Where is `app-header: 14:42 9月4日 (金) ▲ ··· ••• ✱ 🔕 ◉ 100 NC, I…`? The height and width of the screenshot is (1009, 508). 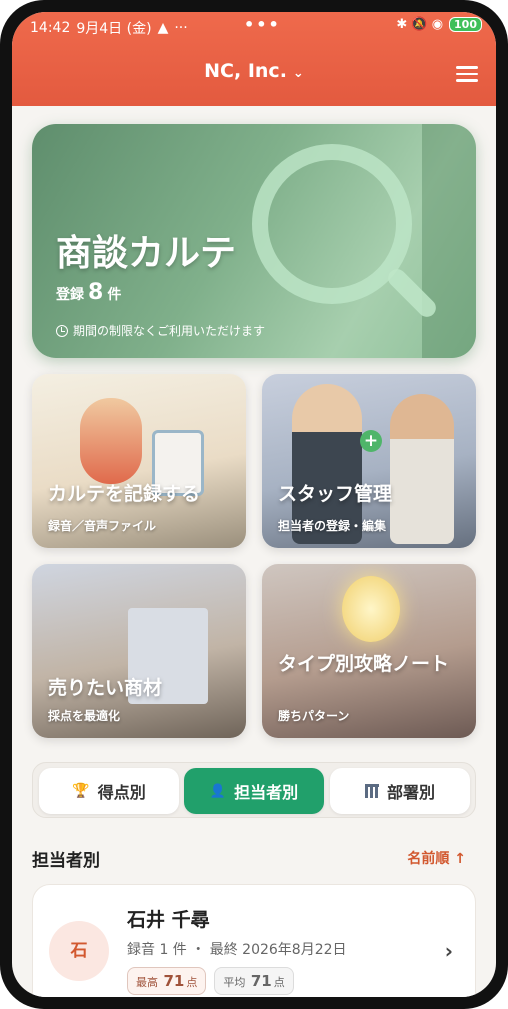
app-header: 14:42 9月4日 (金) ▲ ··· ••• ✱ 🔕 ◉ 100 NC, I… is located at coordinates (254, 59).